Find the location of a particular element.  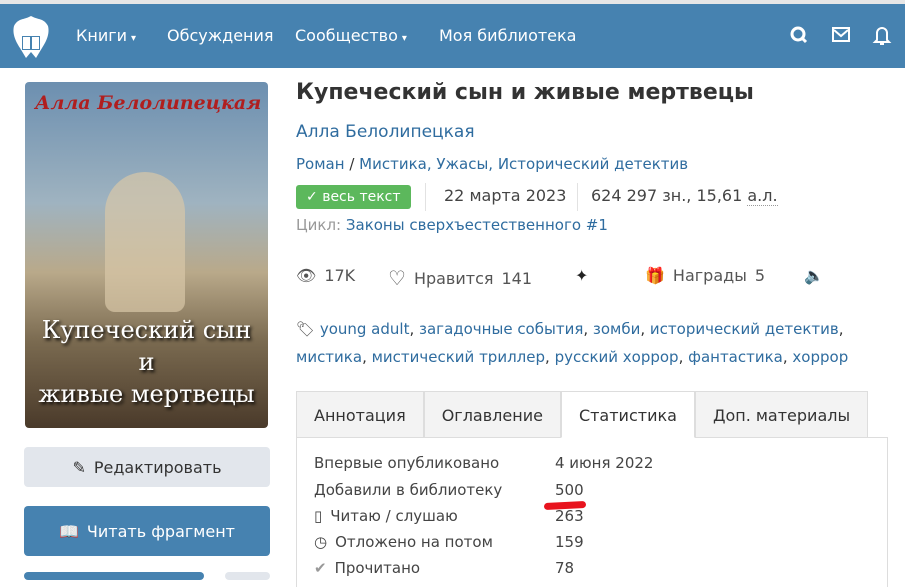

tag: мистический триллер is located at coordinates (458, 357).